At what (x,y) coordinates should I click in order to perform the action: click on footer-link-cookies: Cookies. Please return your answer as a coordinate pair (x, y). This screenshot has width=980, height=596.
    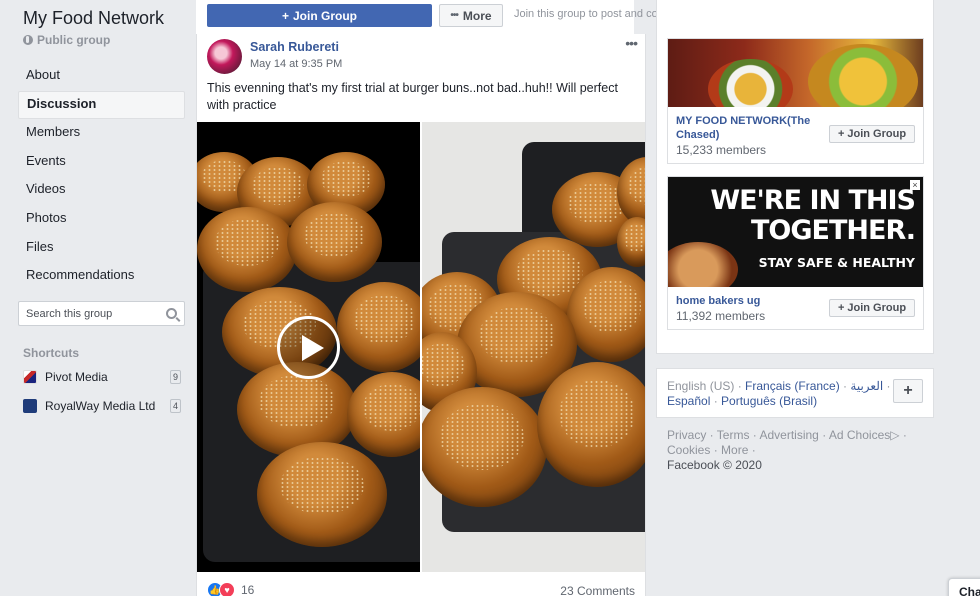
    Looking at the image, I should click on (688, 450).